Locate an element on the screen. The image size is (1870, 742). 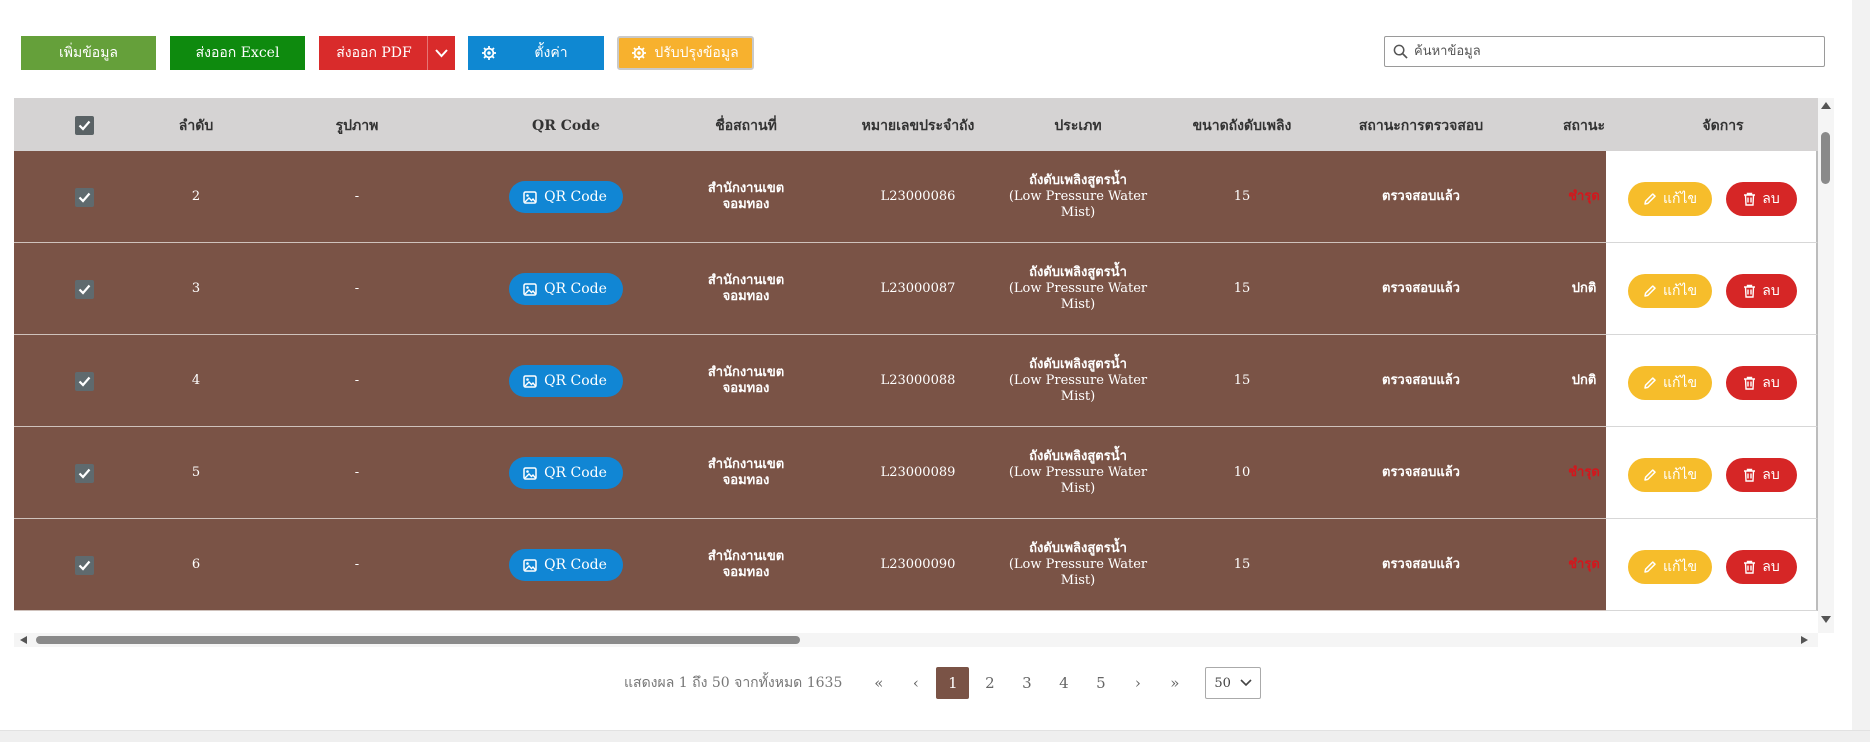
bottom-strip is located at coordinates (935, 736).